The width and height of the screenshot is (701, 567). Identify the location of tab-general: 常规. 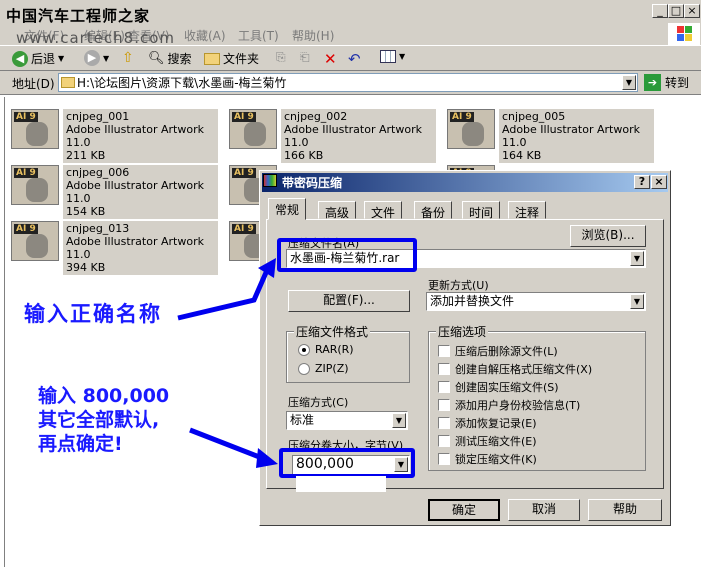
(287, 209).